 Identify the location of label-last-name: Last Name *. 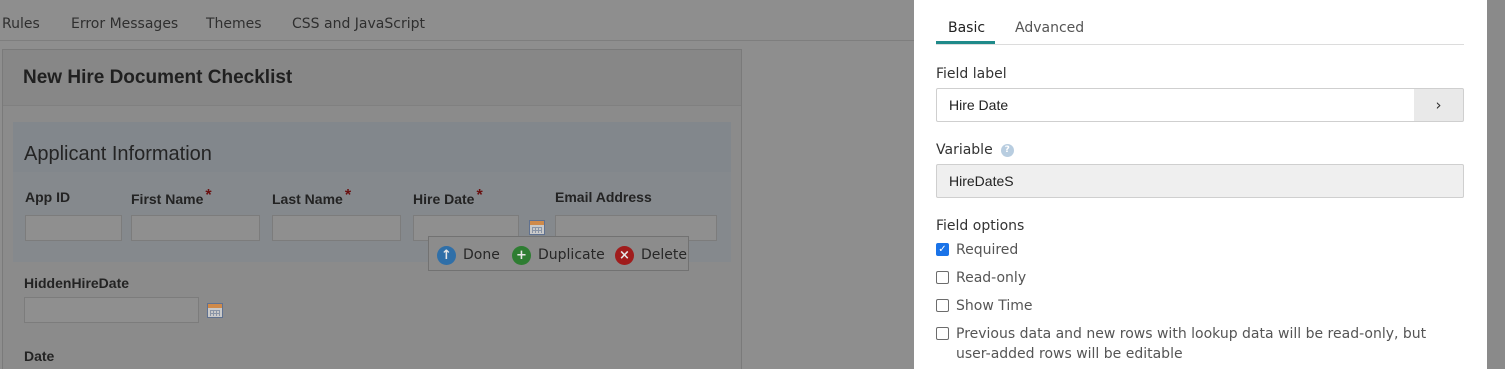
(312, 197).